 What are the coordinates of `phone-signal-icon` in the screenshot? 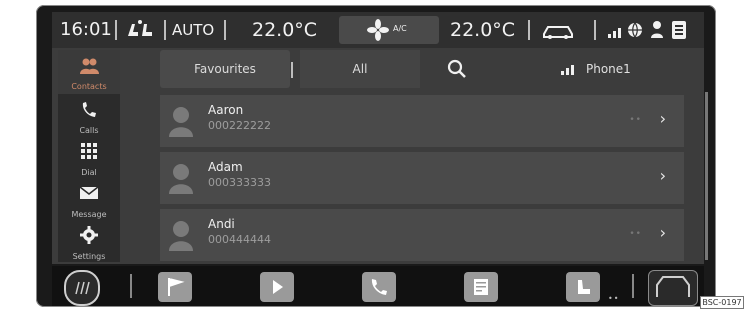 It's located at (569, 71).